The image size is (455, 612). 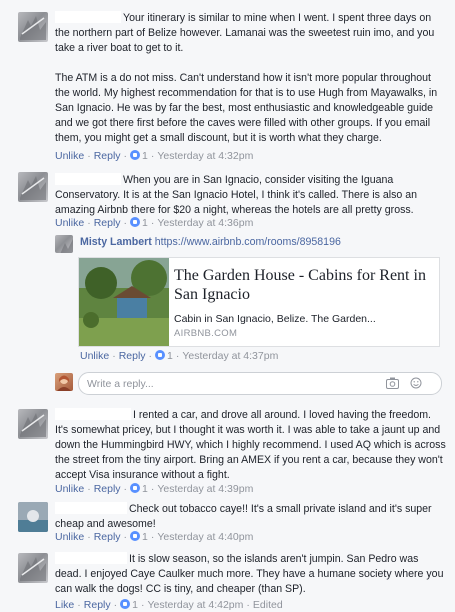 What do you see at coordinates (154, 223) in the screenshot?
I see `comment-actions: Unlike · Reply · 1 · Yesterday at 4:36pm` at bounding box center [154, 223].